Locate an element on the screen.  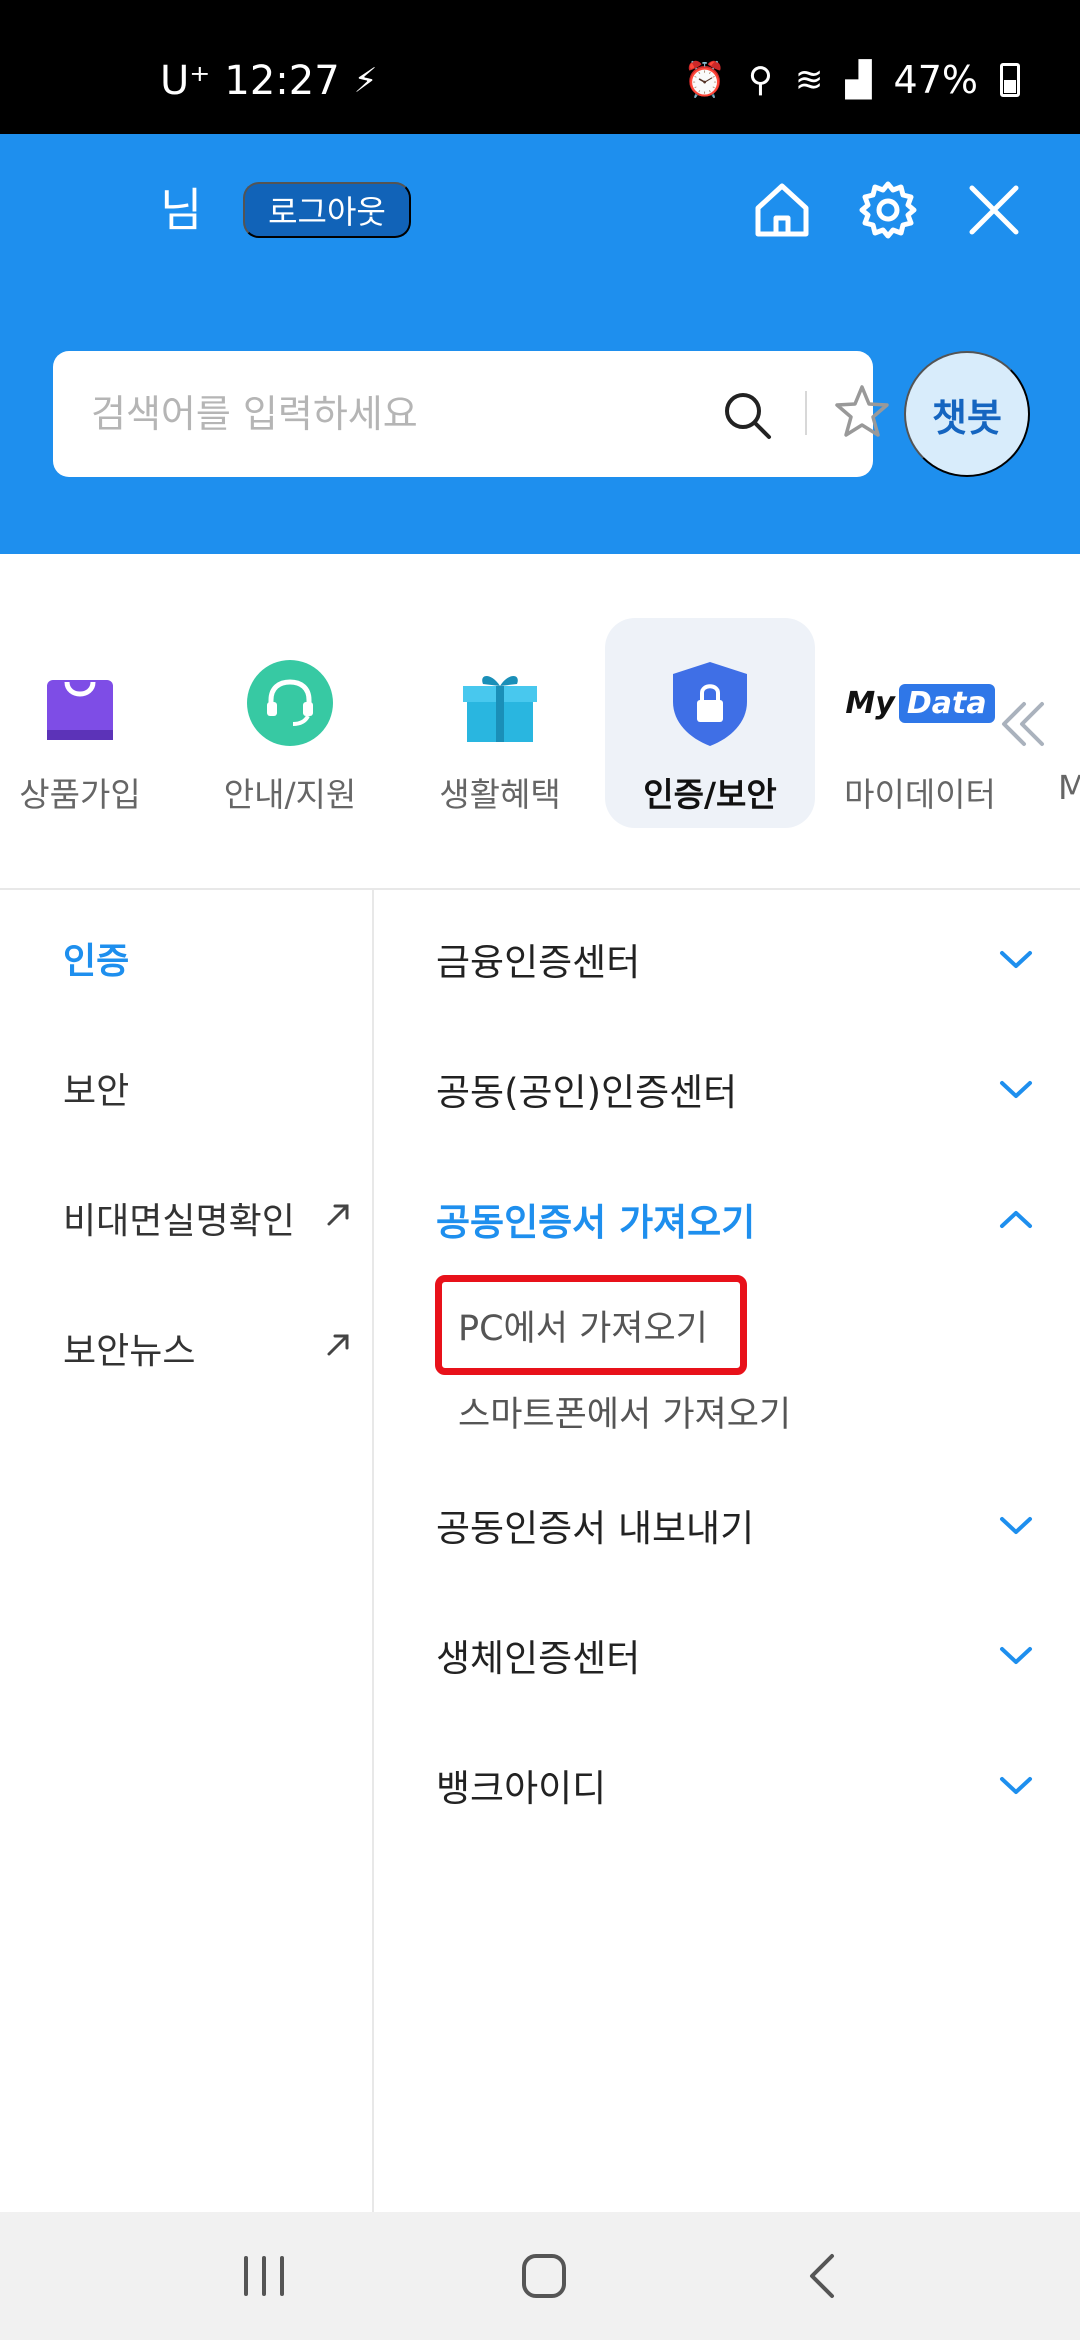
navigation-bar is located at coordinates (540, 2276).